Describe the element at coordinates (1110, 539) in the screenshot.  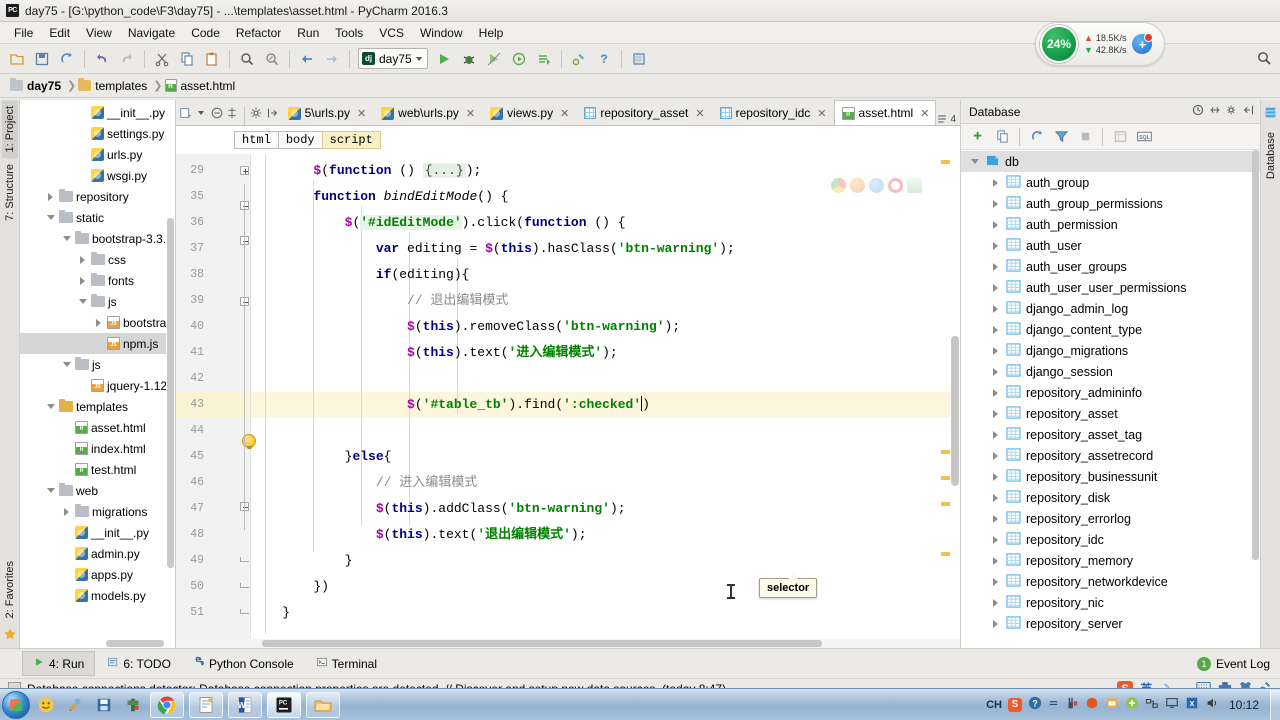
I see `database-table-row: repository_idc` at that location.